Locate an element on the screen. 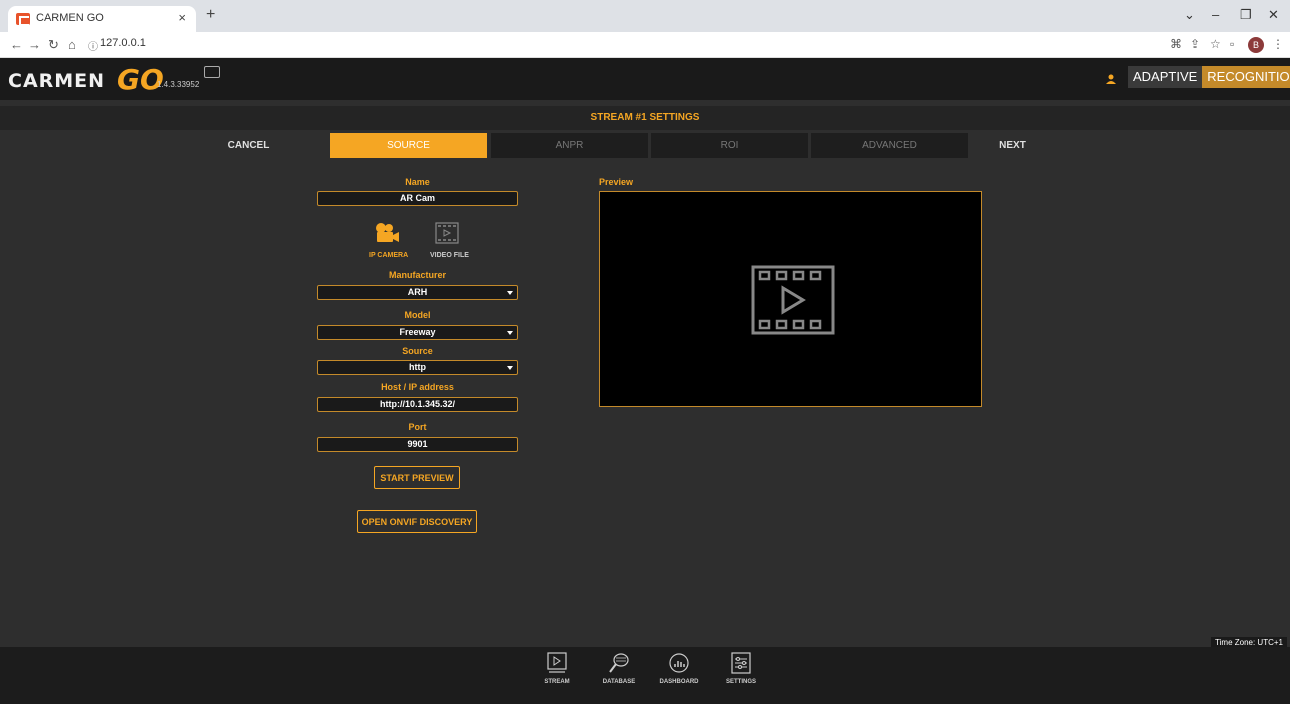 Image resolution: width=1290 pixels, height=704 pixels. manufacturer-value: ARH is located at coordinates (417, 292).